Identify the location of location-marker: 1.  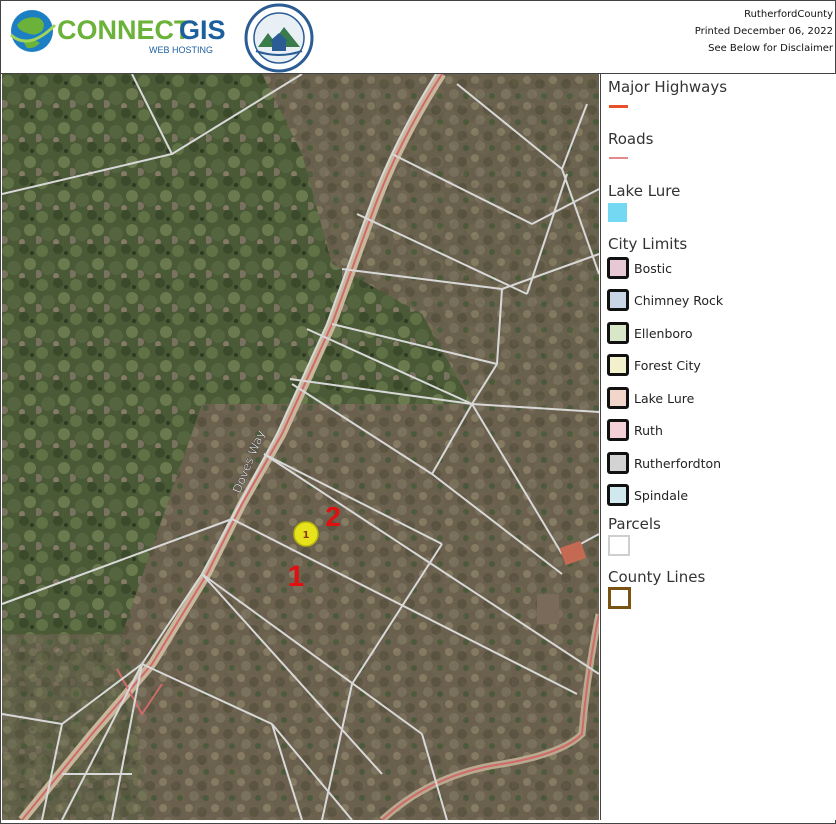
(306, 534).